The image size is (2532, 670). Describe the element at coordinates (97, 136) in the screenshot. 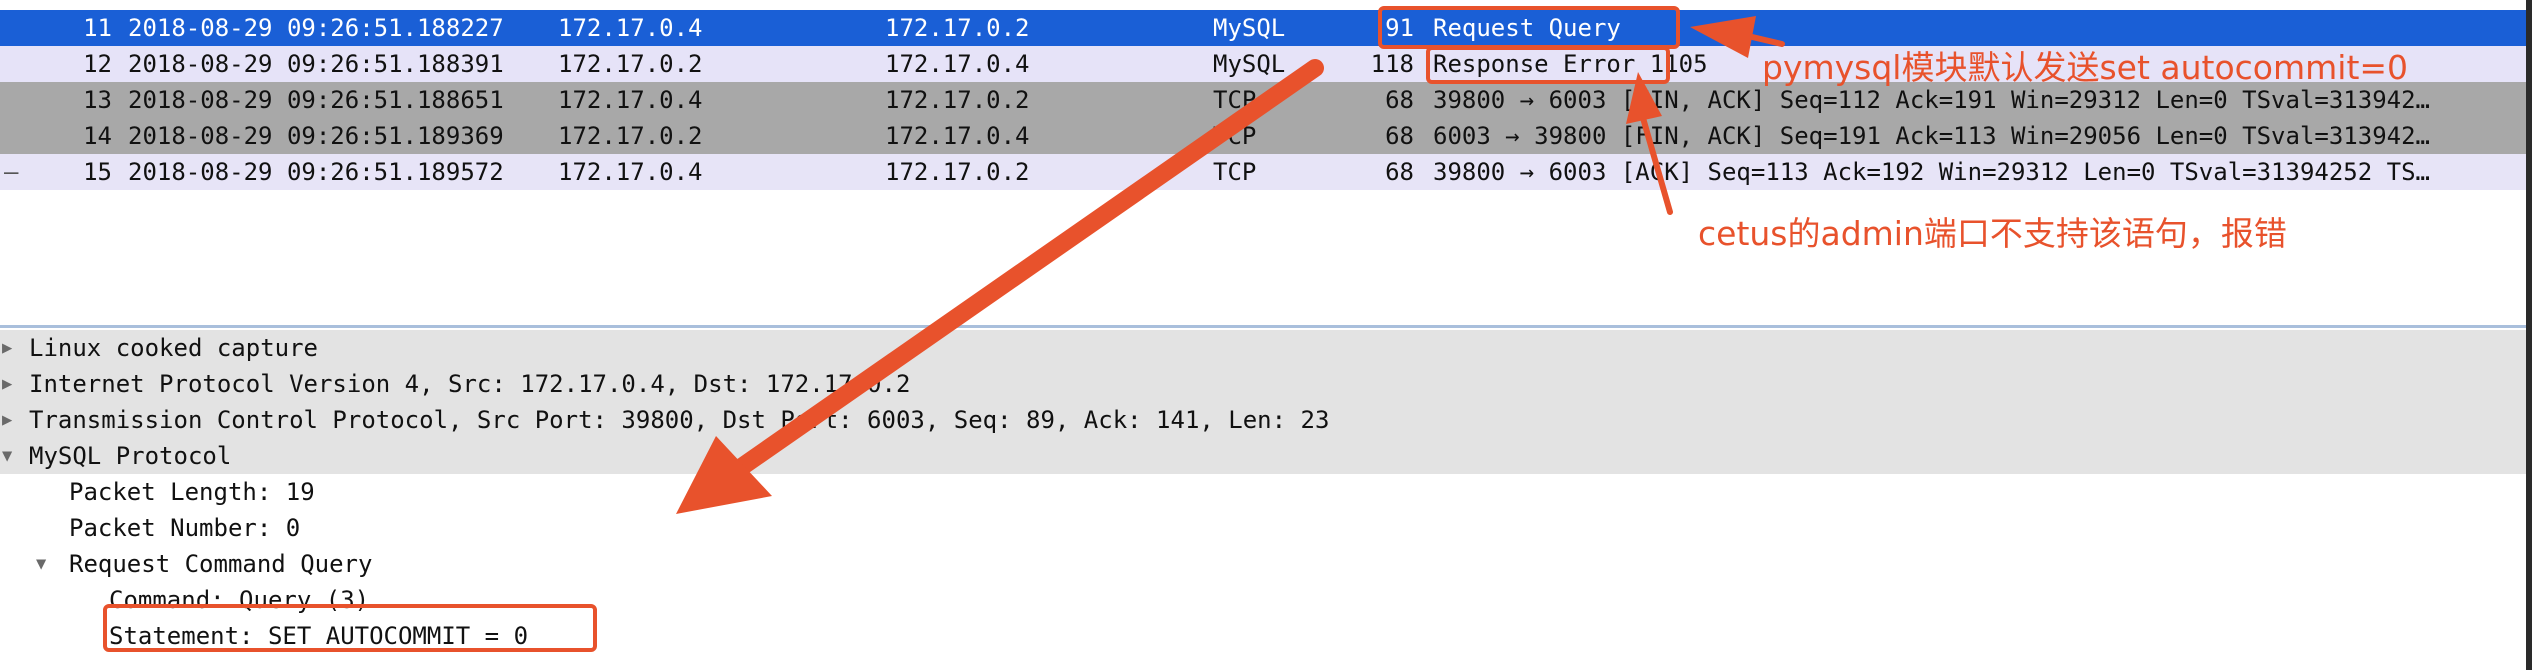

I see `packet-no: 14` at that location.